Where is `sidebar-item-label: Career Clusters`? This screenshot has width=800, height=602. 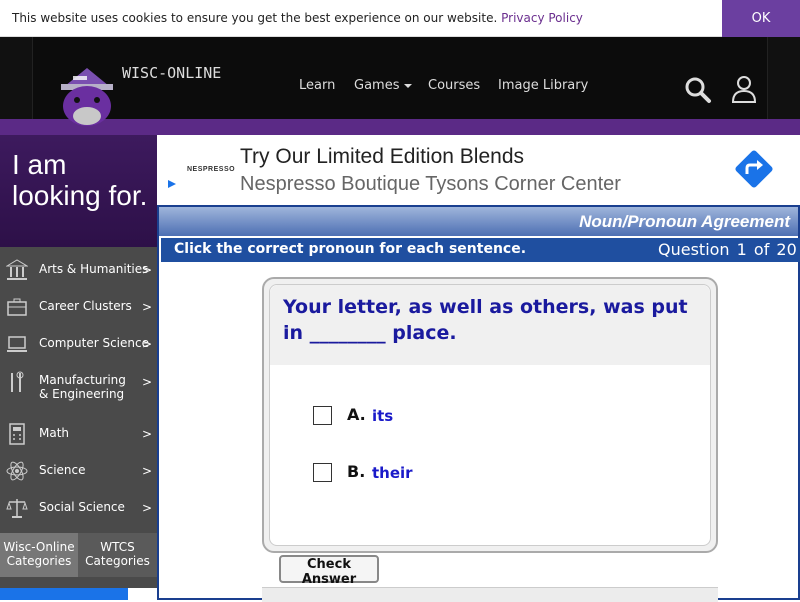 sidebar-item-label: Career Clusters is located at coordinates (85, 306).